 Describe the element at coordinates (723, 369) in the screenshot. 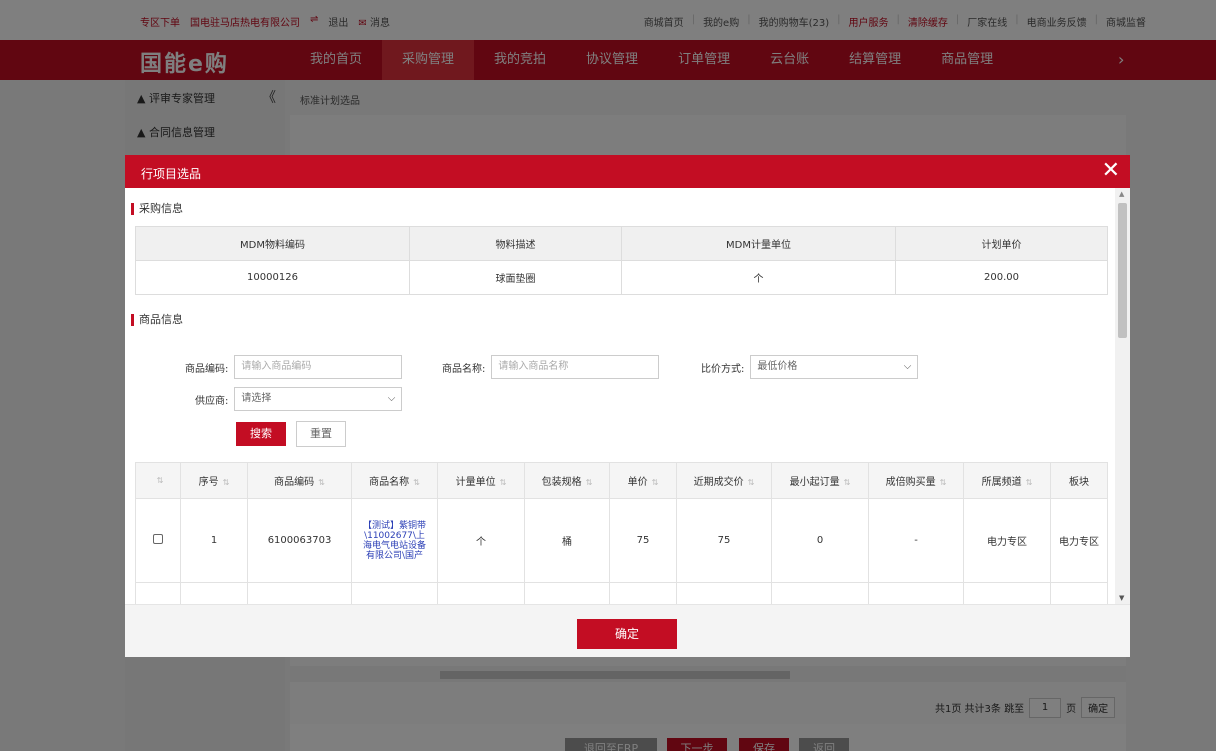

I see `compare-label: 比价方式:` at that location.